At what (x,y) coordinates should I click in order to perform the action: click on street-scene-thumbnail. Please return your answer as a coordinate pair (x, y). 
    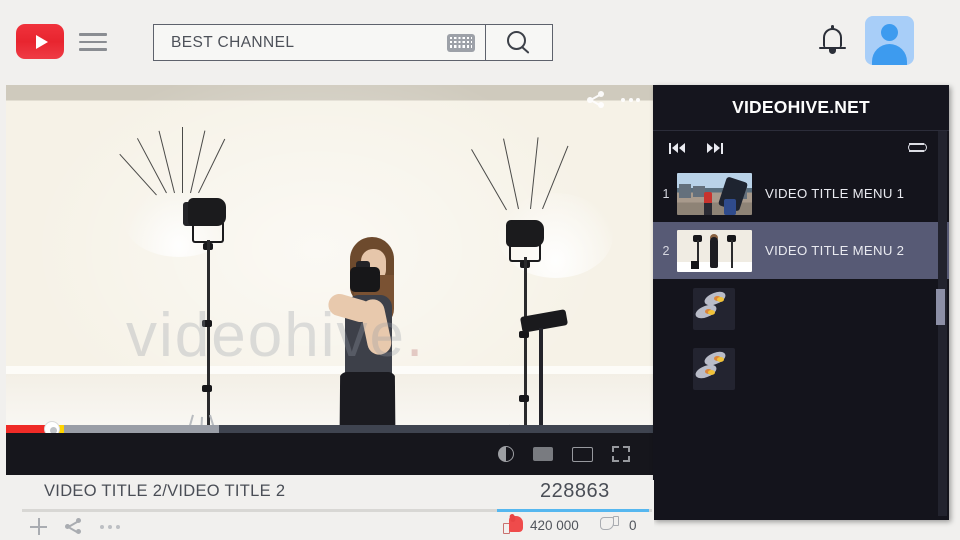
    Looking at the image, I should click on (714, 193).